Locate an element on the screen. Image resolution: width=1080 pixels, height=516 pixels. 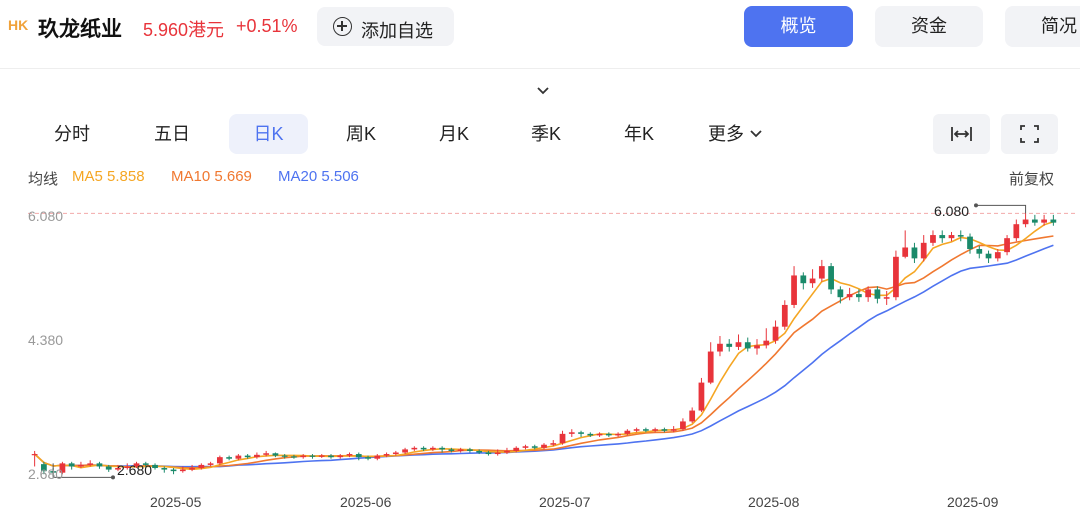
period-tab-daily: 日K is located at coordinates (268, 134).